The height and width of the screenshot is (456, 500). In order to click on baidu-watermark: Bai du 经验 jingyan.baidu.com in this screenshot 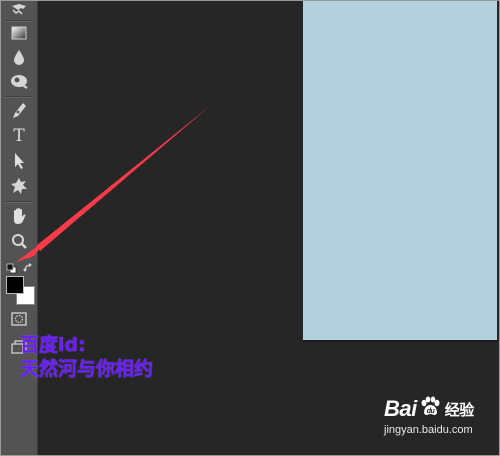, I will do `click(429, 416)`.